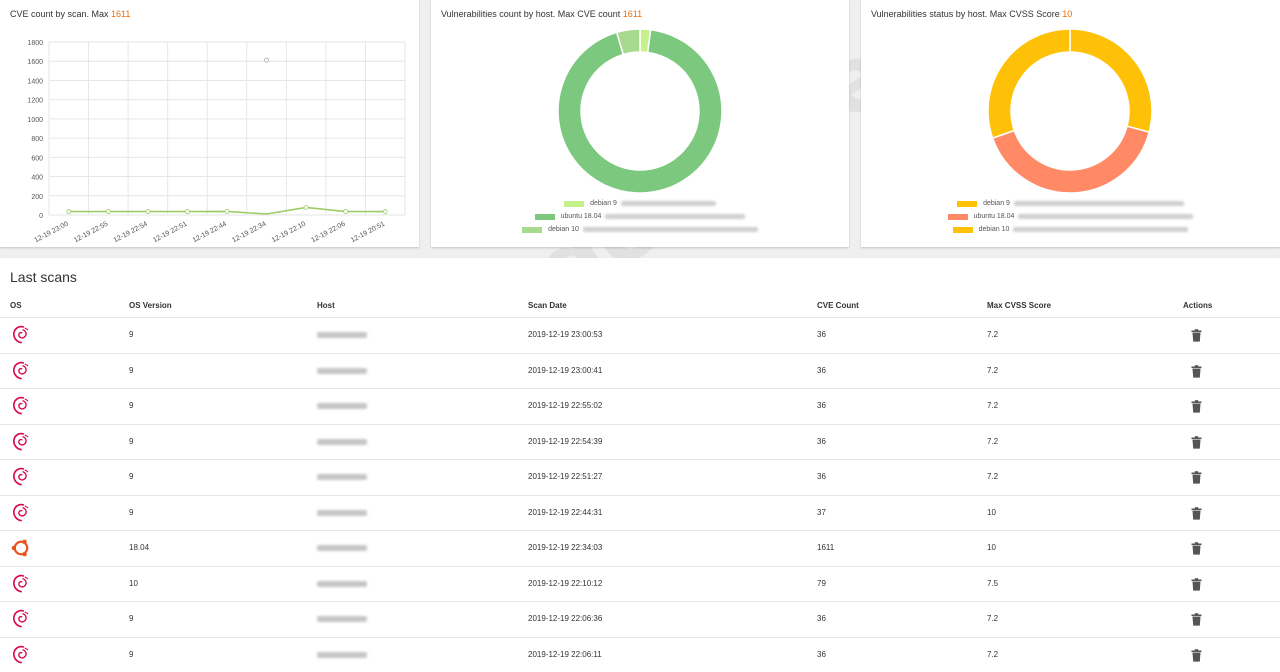  I want to click on x-tick-label: 12-19 20:51, so click(368, 233).